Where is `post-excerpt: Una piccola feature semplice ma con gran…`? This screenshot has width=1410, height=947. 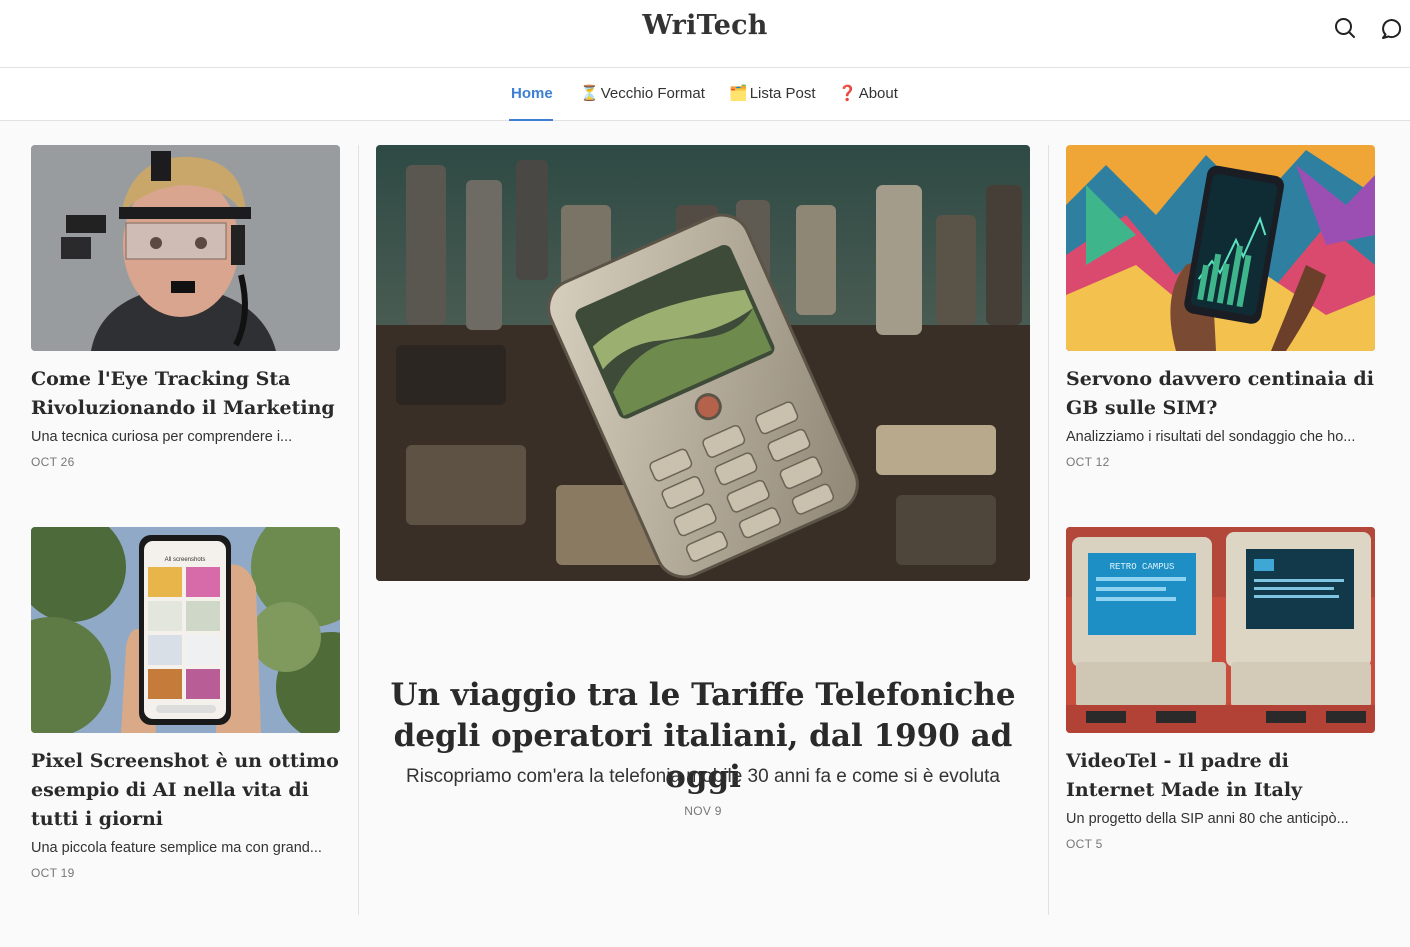 post-excerpt: Una piccola feature semplice ma con gran… is located at coordinates (176, 848).